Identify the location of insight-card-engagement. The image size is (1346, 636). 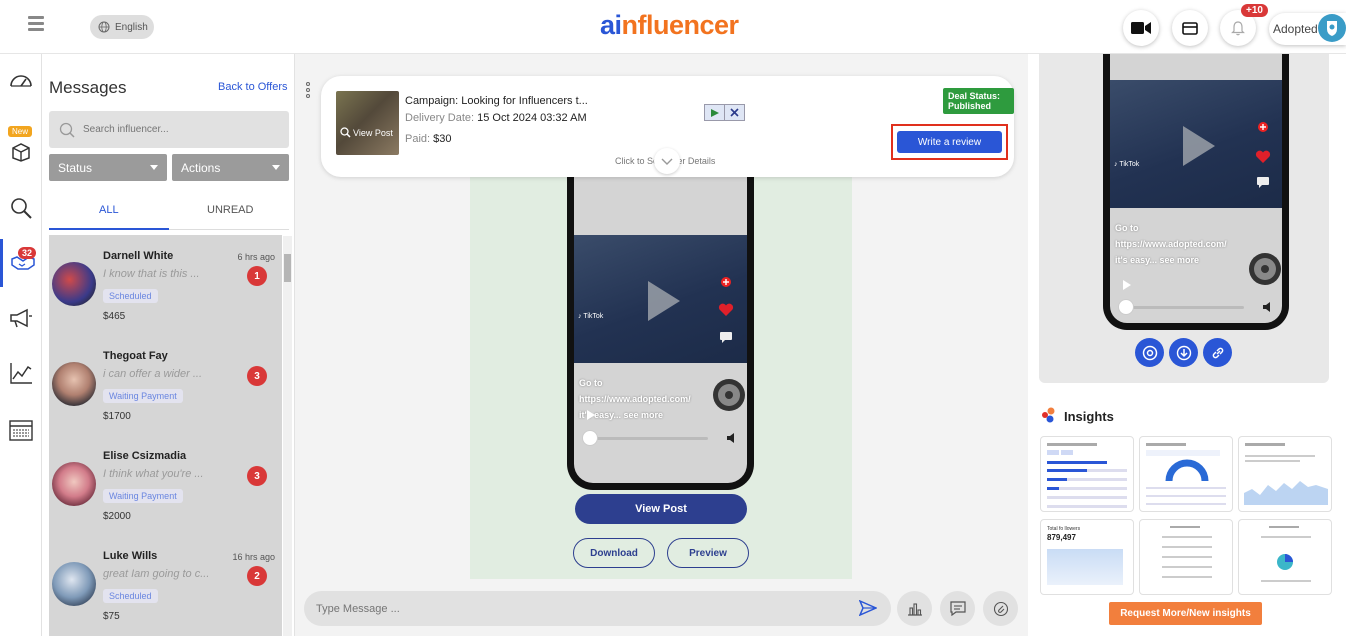
(1285, 557).